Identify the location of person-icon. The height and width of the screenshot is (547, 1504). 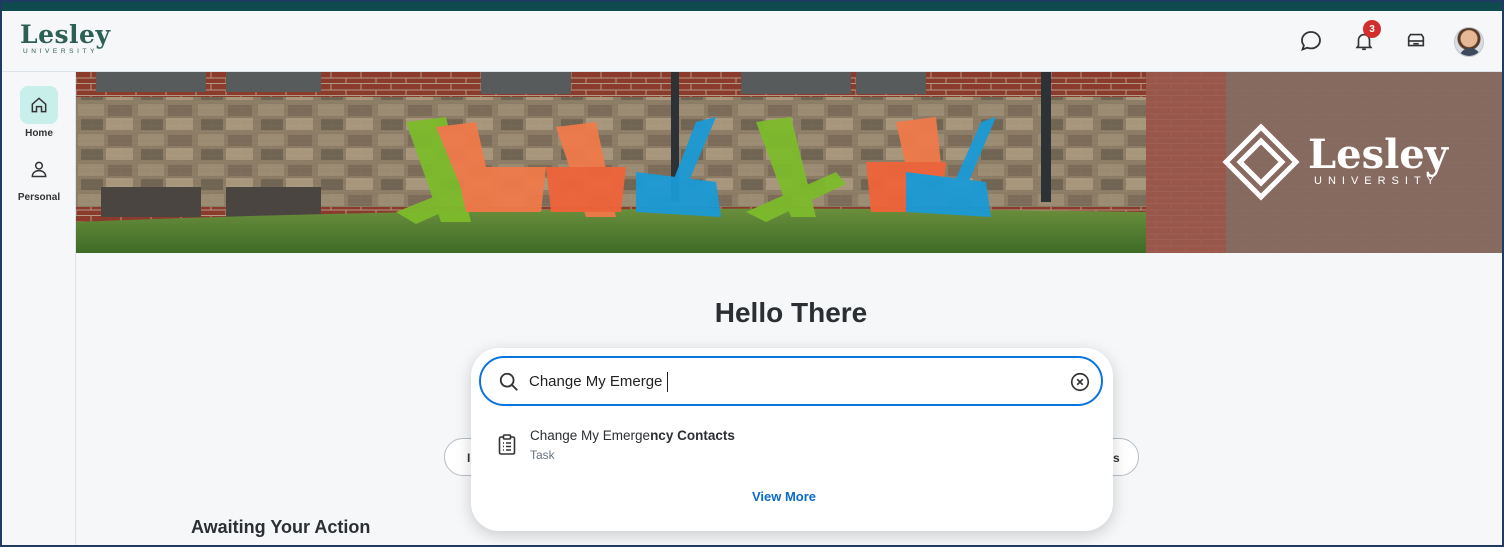
(39, 169).